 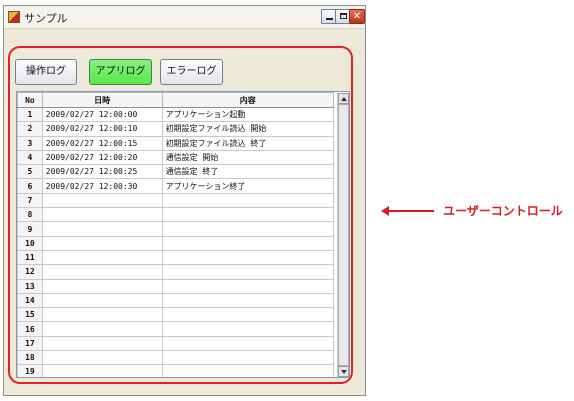 What do you see at coordinates (46, 72) in the screenshot?
I see `operation-log-button: 操作ログ` at bounding box center [46, 72].